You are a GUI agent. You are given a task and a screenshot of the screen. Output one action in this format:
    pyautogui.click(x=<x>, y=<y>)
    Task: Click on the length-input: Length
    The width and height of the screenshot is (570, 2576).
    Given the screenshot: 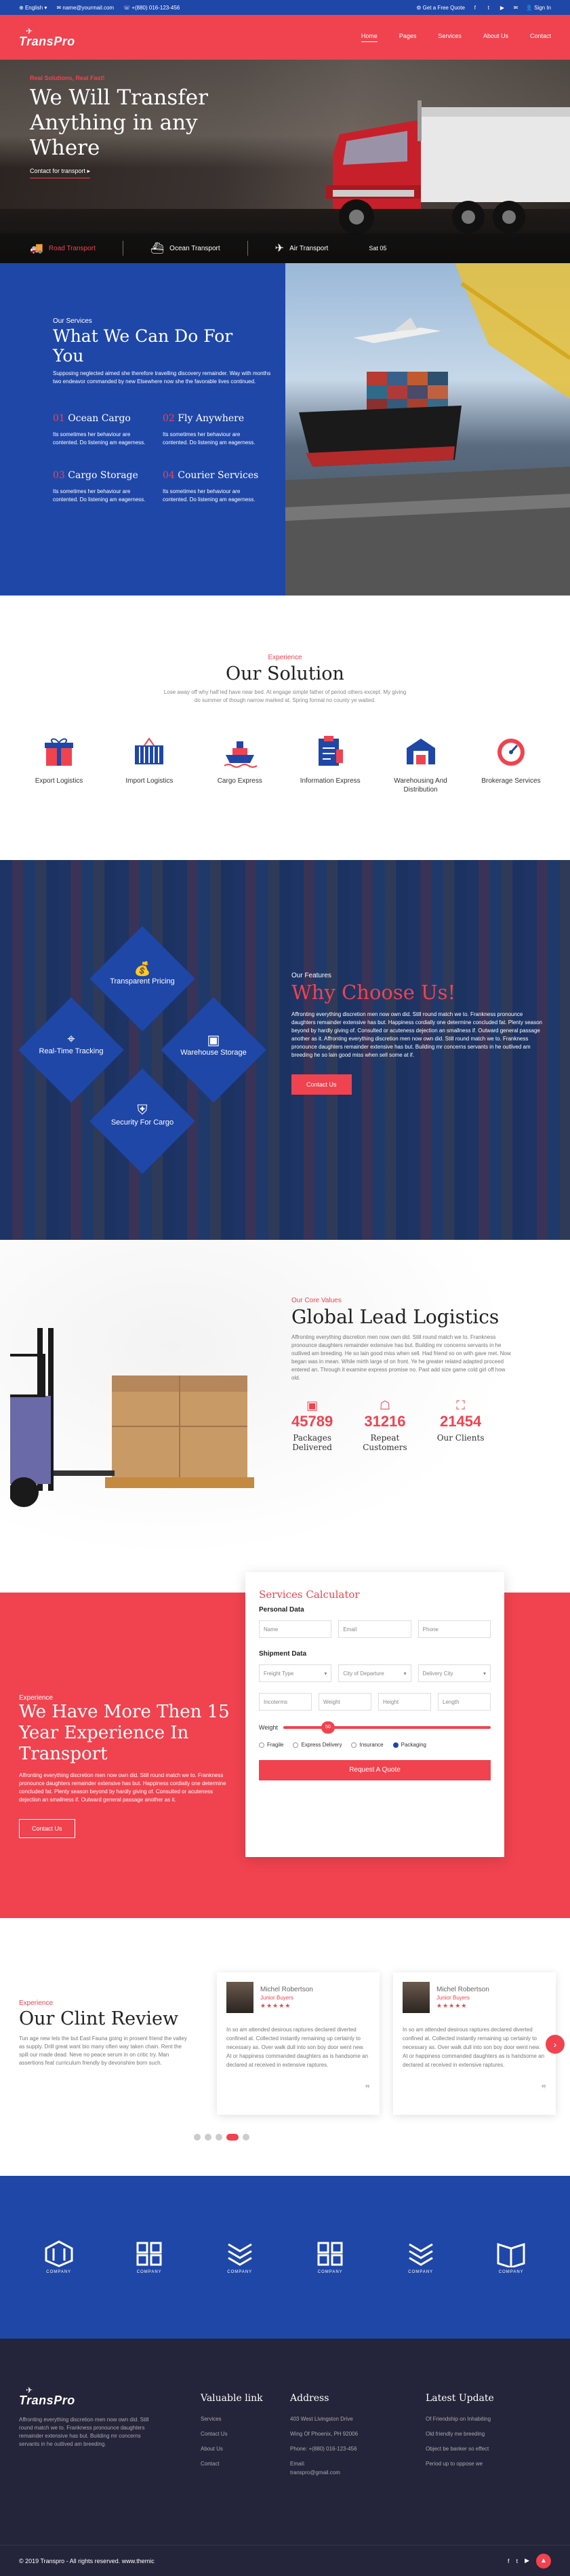 What is the action you would take?
    pyautogui.click(x=464, y=1702)
    